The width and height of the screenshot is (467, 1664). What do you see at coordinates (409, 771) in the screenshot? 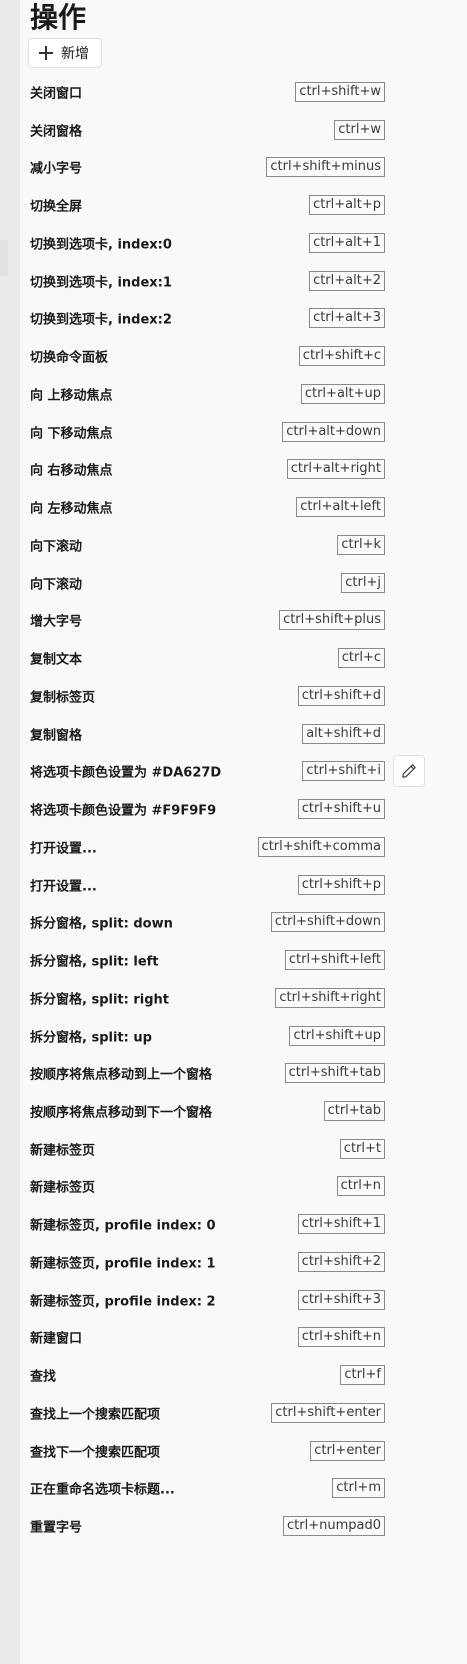
I see `edit-action-button` at bounding box center [409, 771].